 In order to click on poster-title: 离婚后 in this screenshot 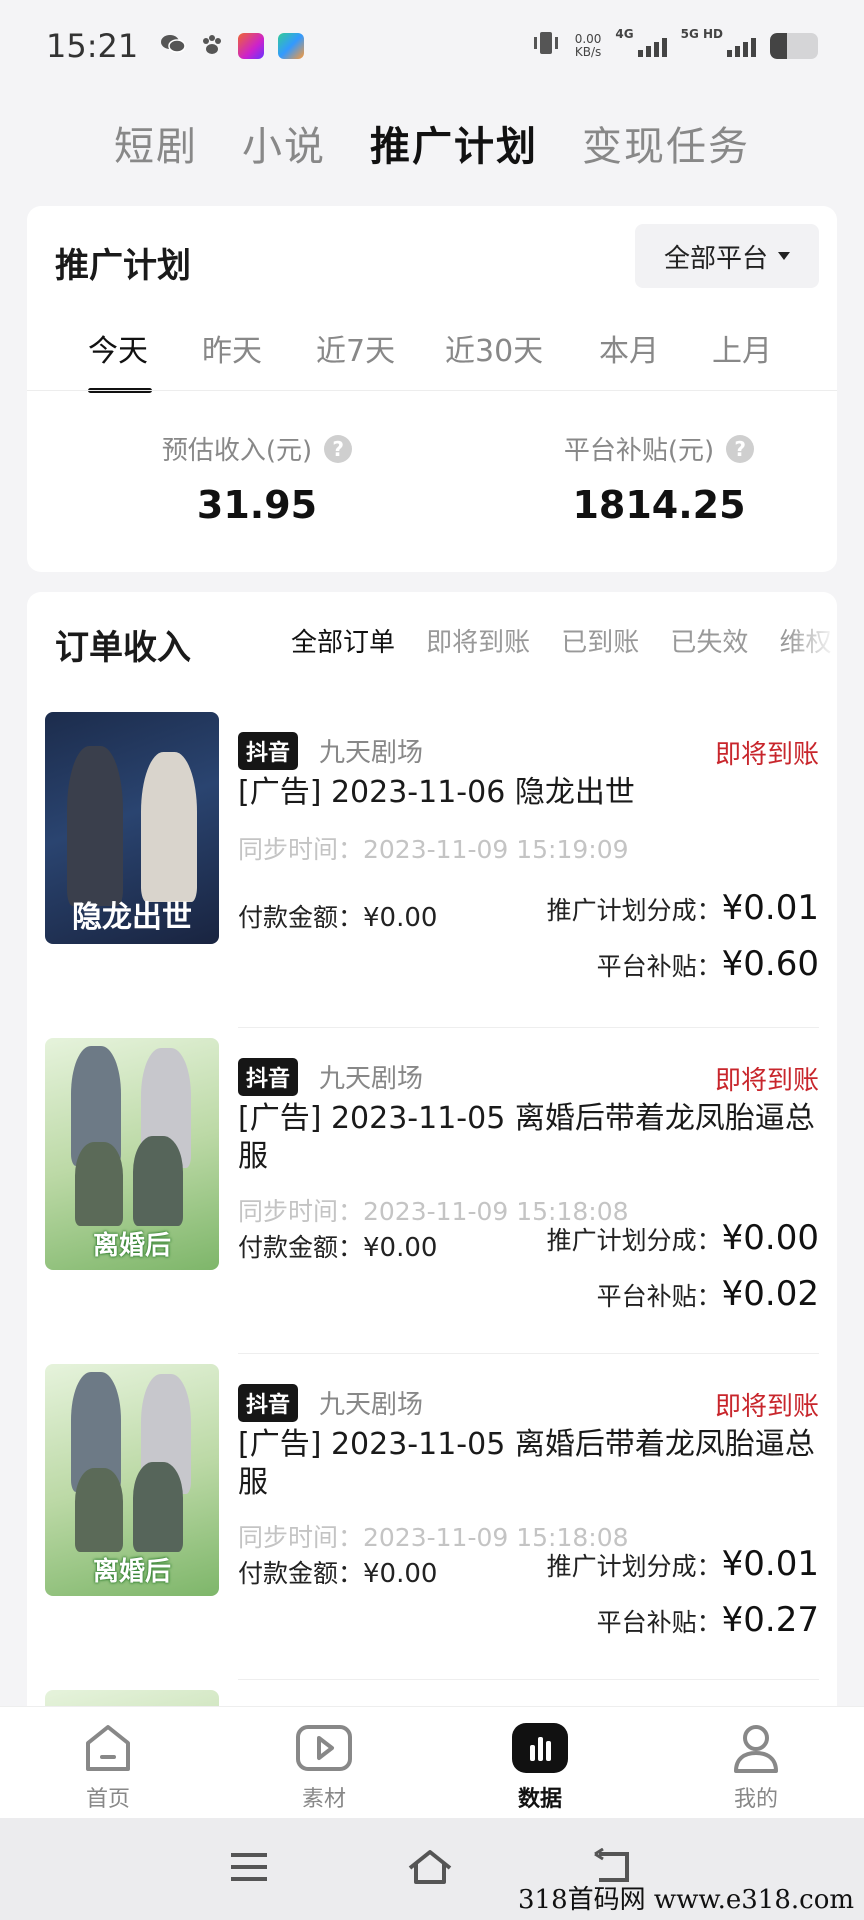, I will do `click(131, 1246)`.